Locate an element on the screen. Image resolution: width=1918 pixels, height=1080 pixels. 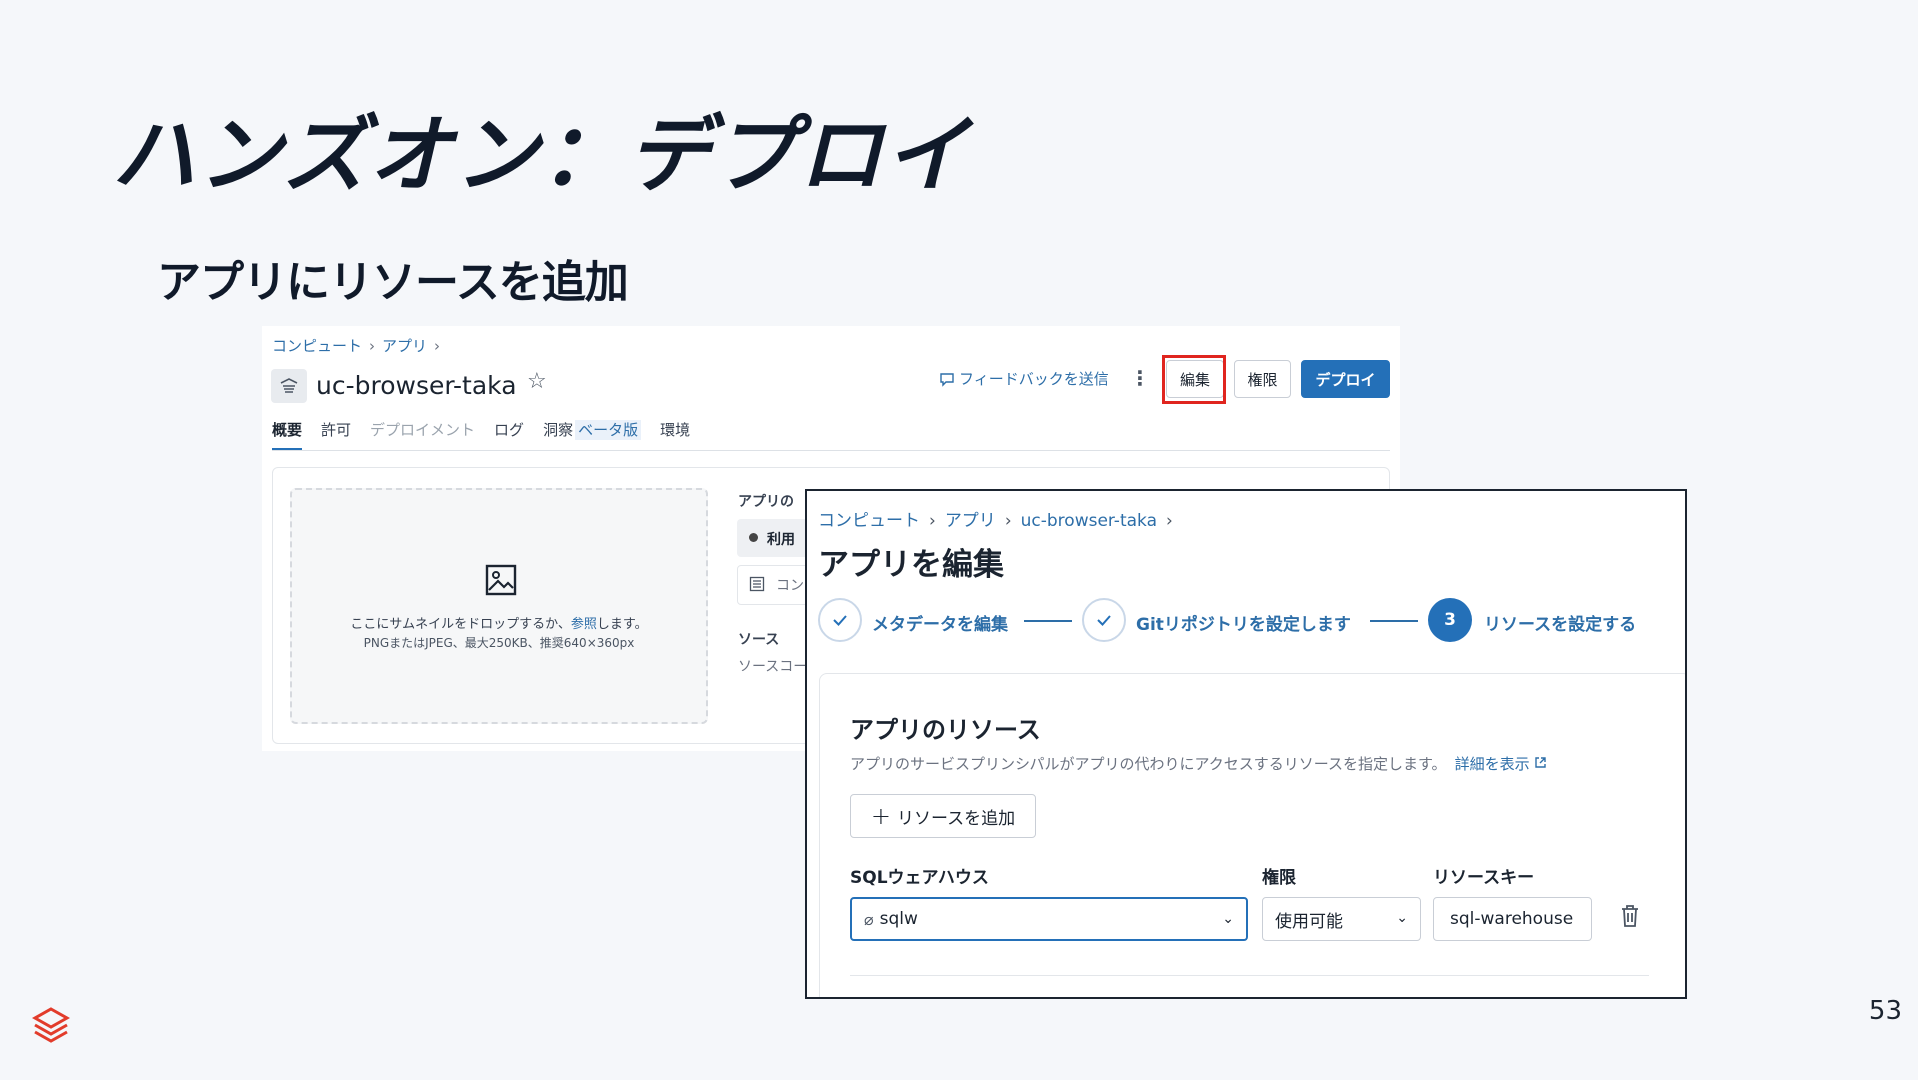
slide-title: ハンズオン：デプロイ is located at coordinates (541, 154).